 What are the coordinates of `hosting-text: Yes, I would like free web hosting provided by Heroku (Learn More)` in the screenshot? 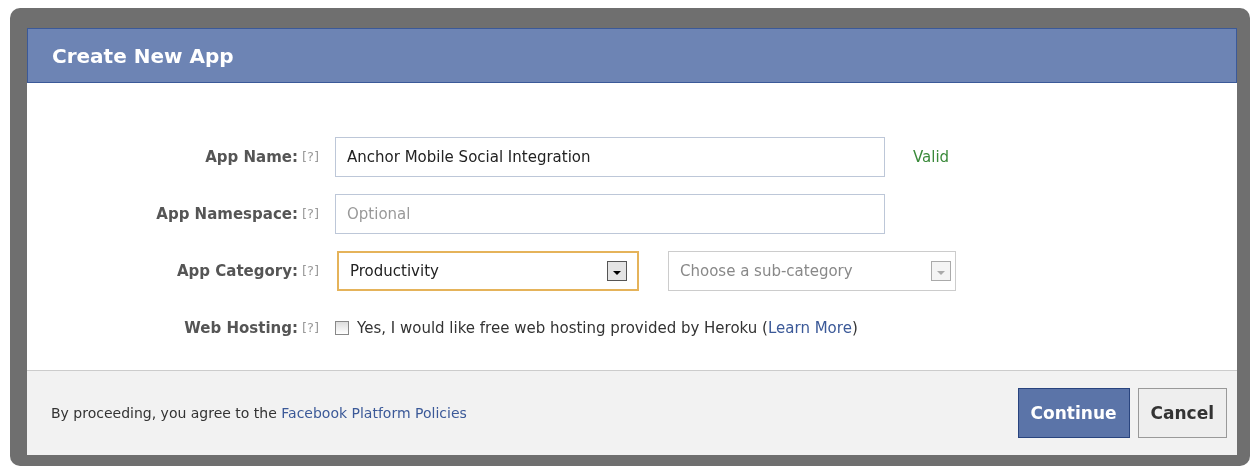 It's located at (607, 327).